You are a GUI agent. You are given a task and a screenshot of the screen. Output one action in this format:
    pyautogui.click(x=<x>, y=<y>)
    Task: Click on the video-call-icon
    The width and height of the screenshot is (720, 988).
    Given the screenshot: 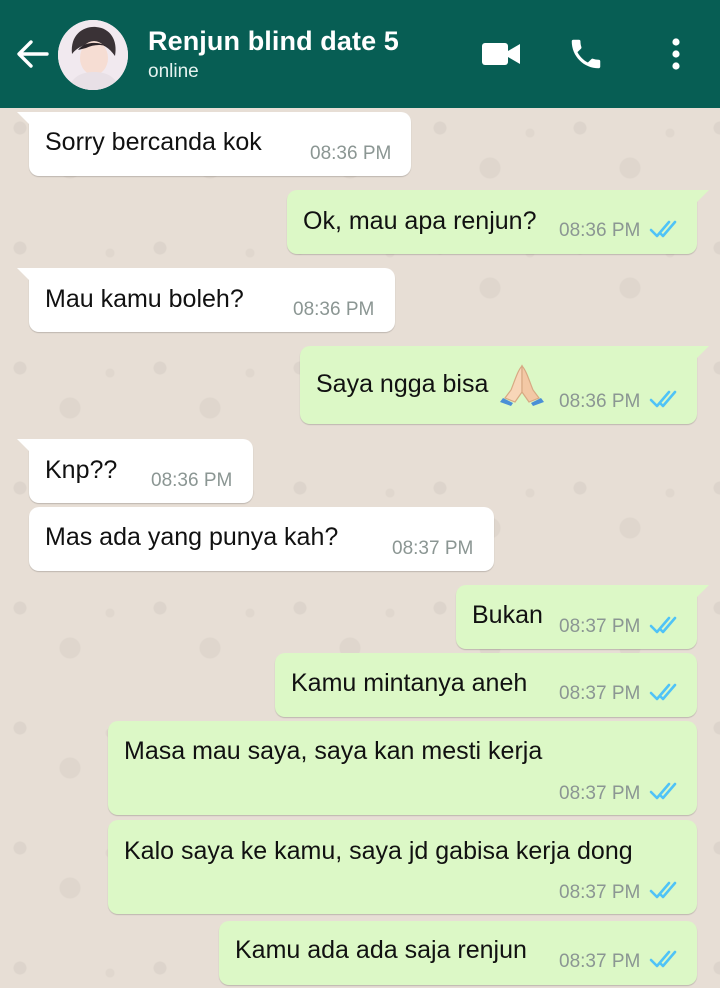 What is the action you would take?
    pyautogui.click(x=501, y=54)
    